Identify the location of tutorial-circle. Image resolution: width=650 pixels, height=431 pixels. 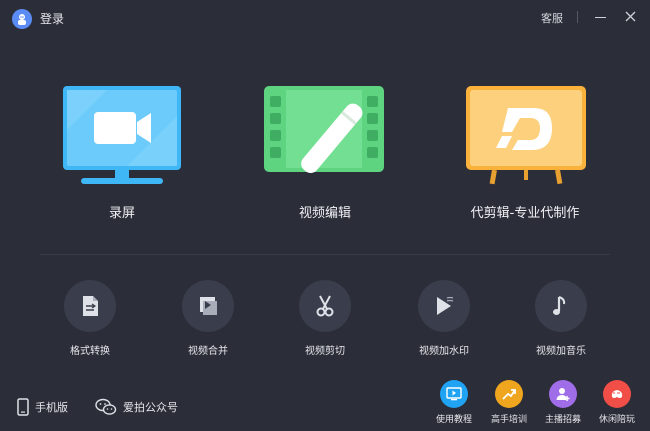
(454, 394).